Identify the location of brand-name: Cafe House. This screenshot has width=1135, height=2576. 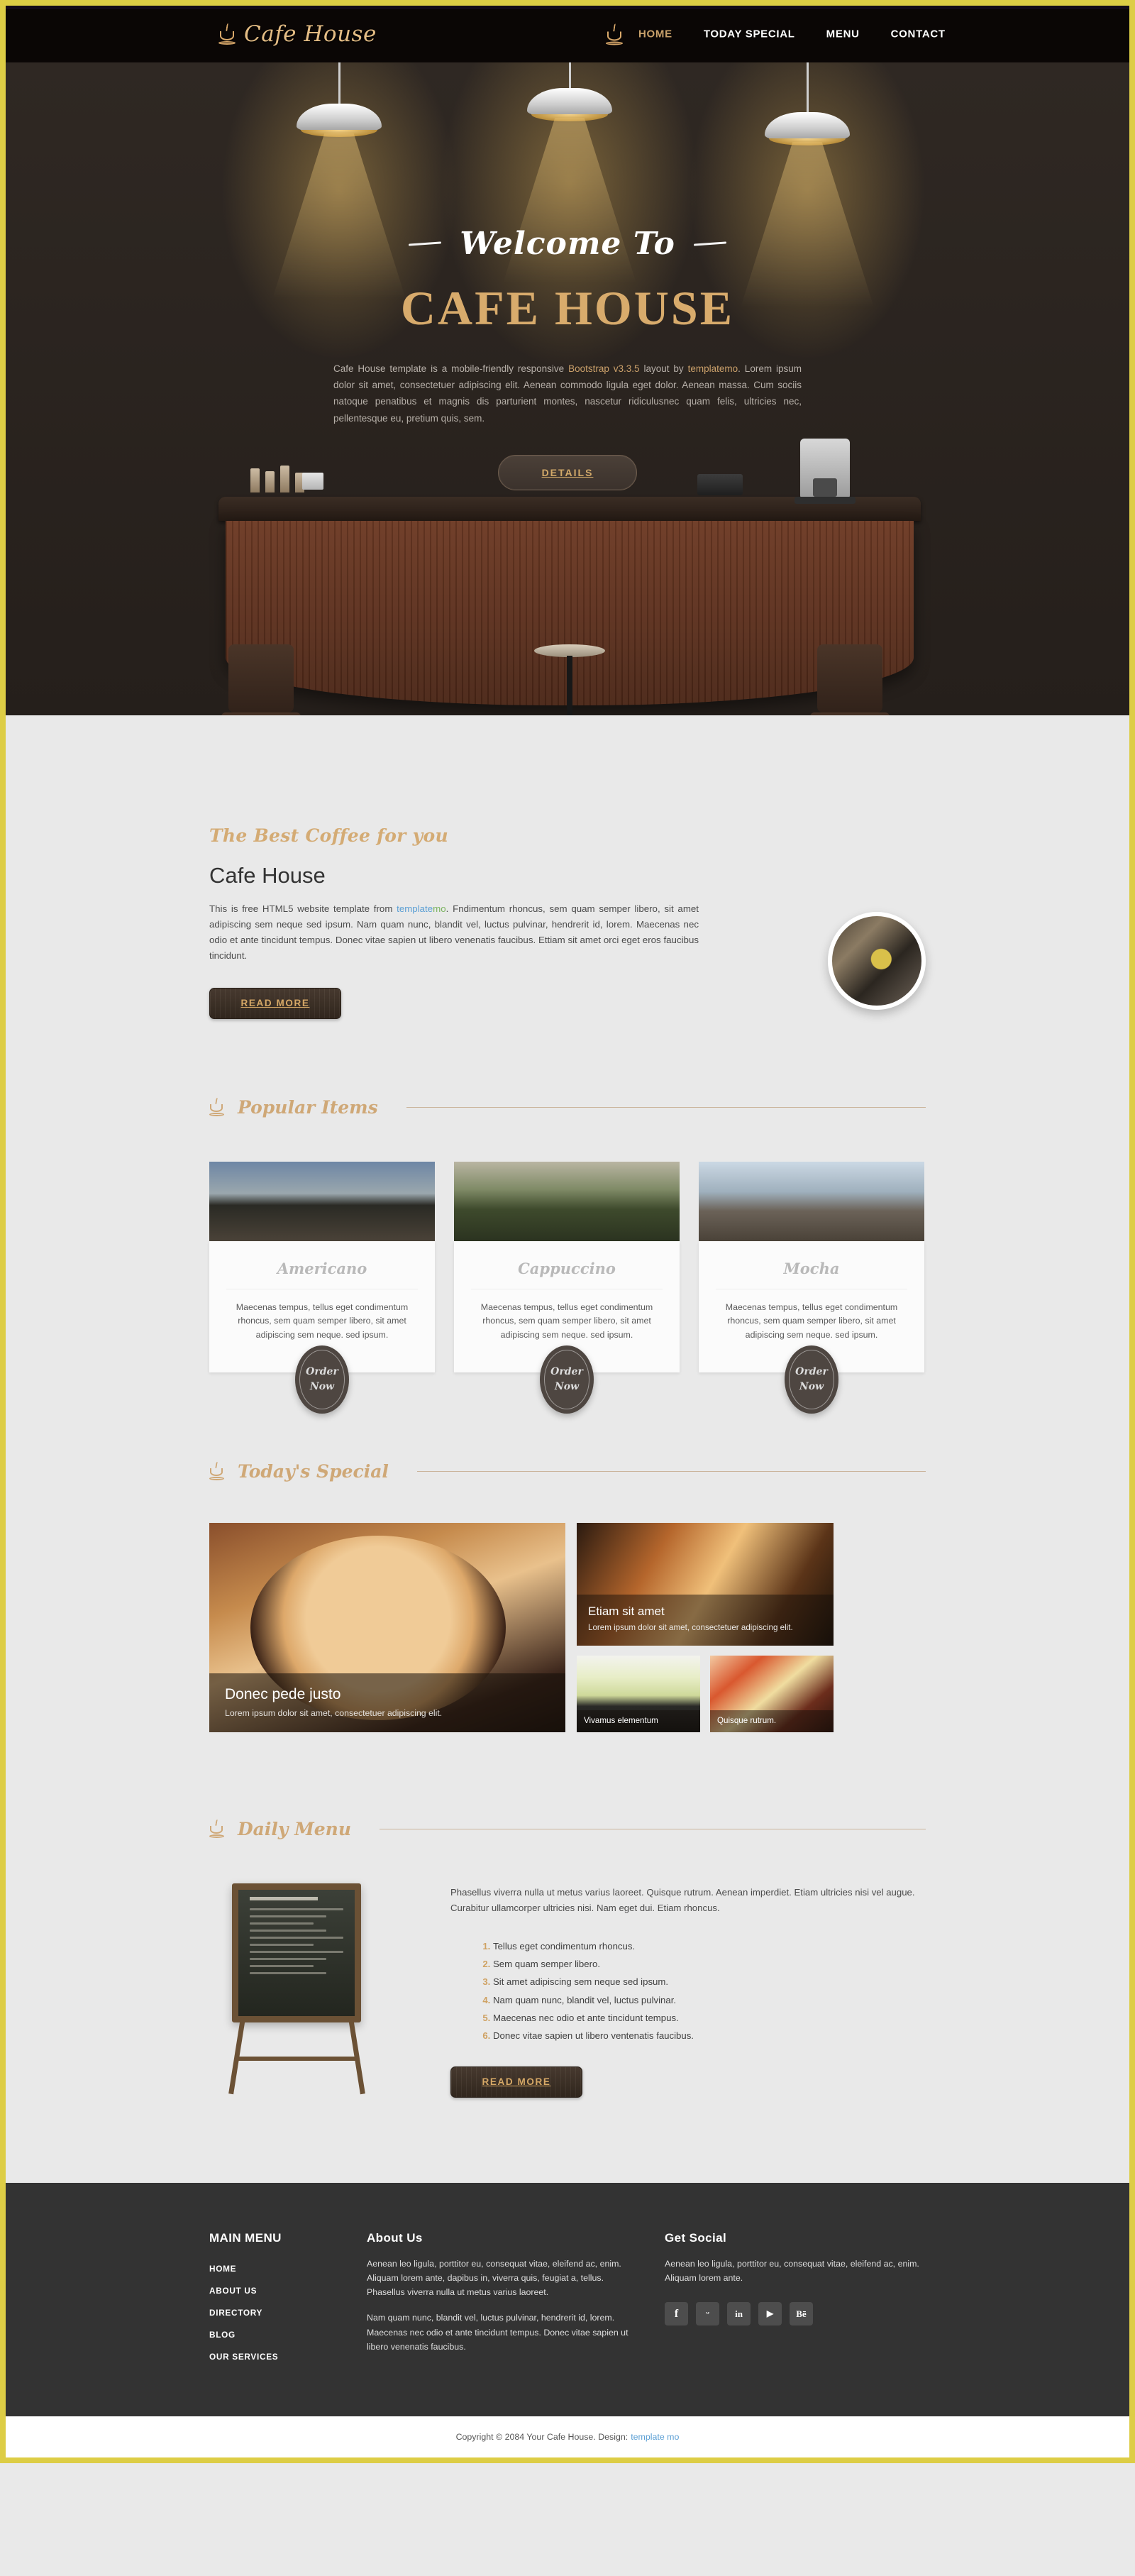
(310, 34).